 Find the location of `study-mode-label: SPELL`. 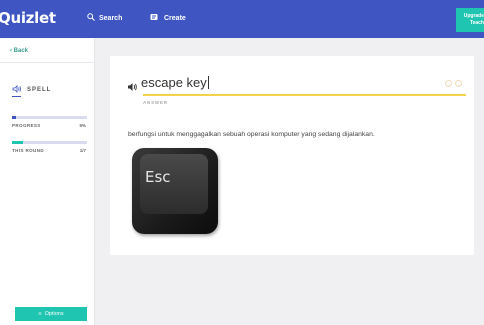

study-mode-label: SPELL is located at coordinates (39, 90).